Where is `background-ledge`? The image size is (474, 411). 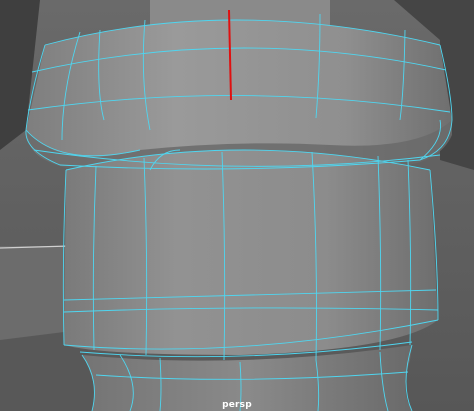 background-ledge is located at coordinates (35, 293).